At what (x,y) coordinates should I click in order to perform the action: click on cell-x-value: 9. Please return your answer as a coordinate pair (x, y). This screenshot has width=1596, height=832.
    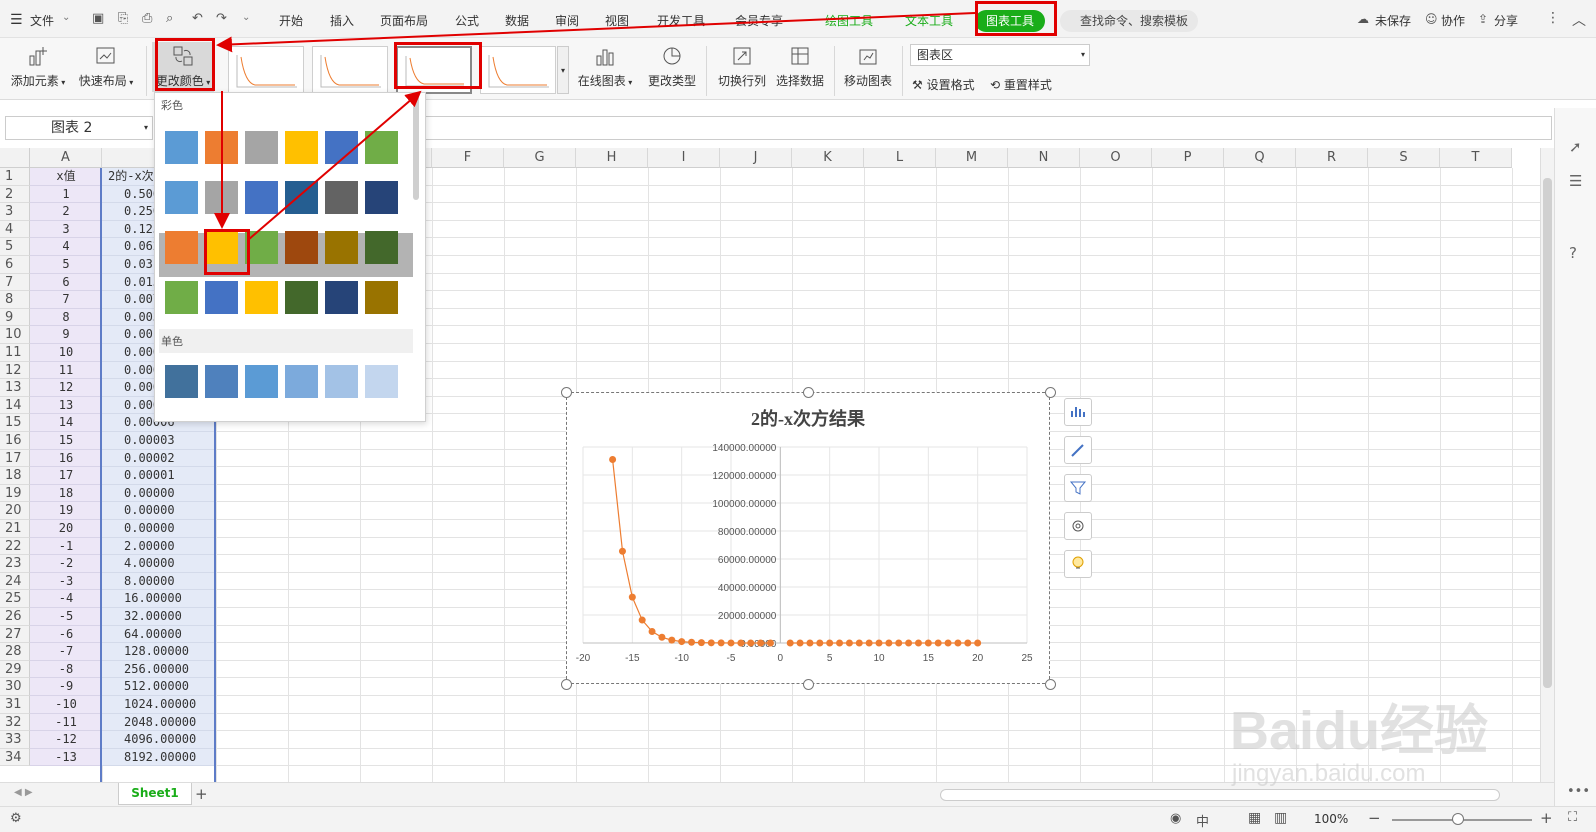
    Looking at the image, I should click on (66, 335).